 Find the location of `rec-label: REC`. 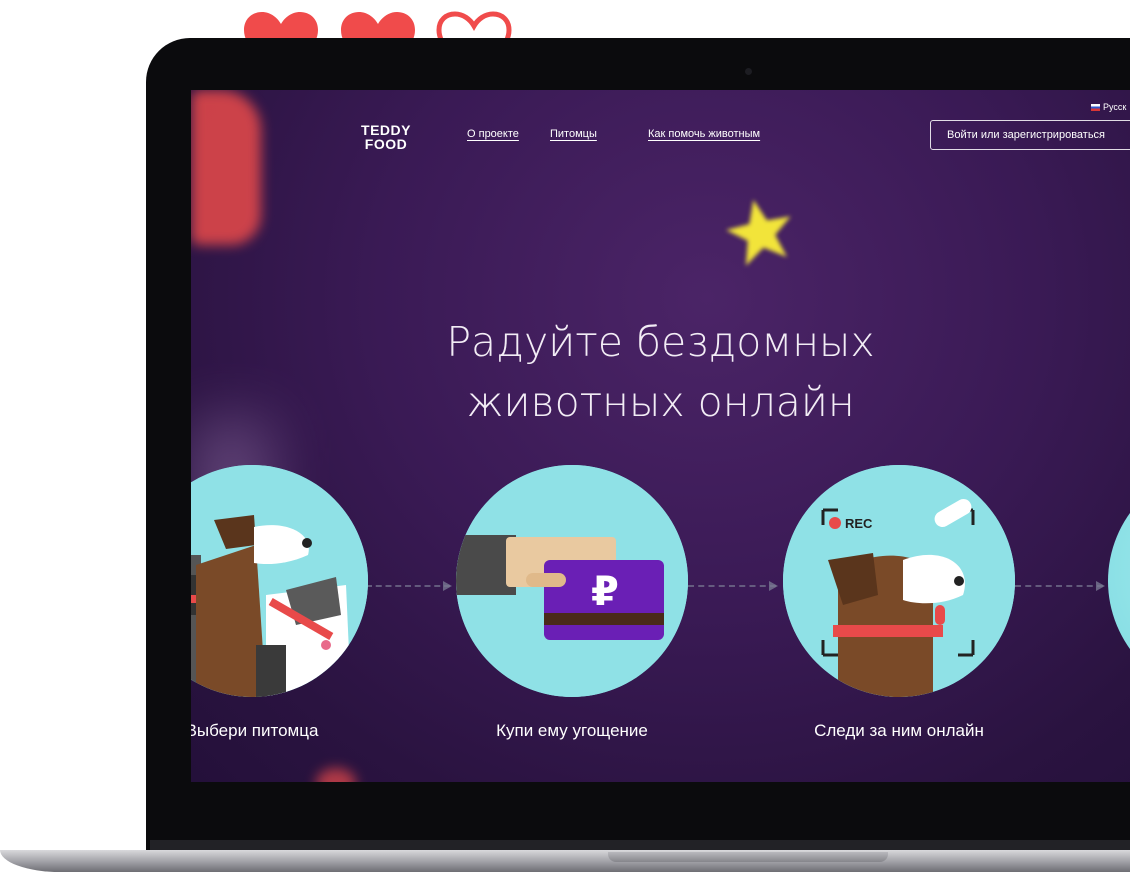

rec-label: REC is located at coordinates (859, 523).